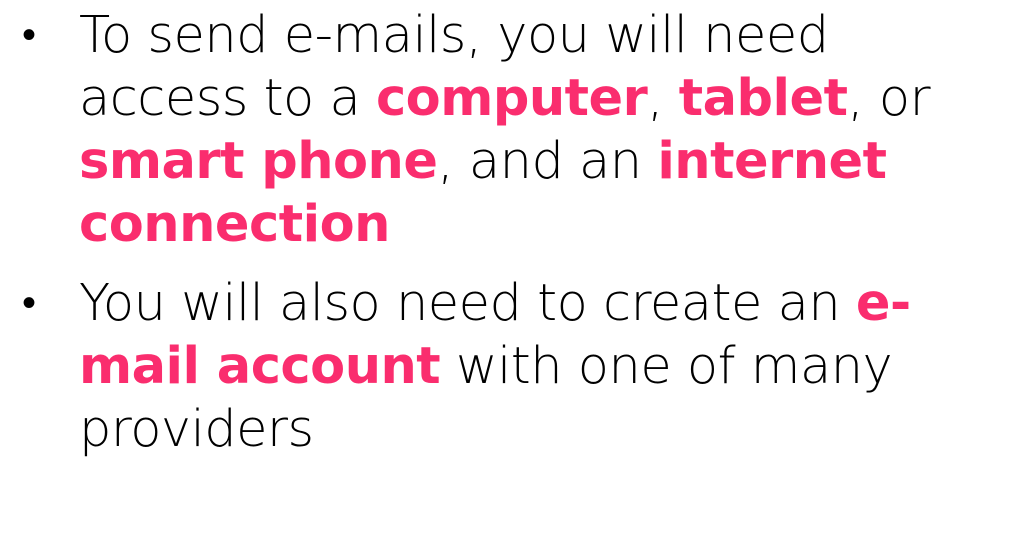 This screenshot has width=1022, height=554. I want to click on keyword-tablet: tablet, so click(763, 98).